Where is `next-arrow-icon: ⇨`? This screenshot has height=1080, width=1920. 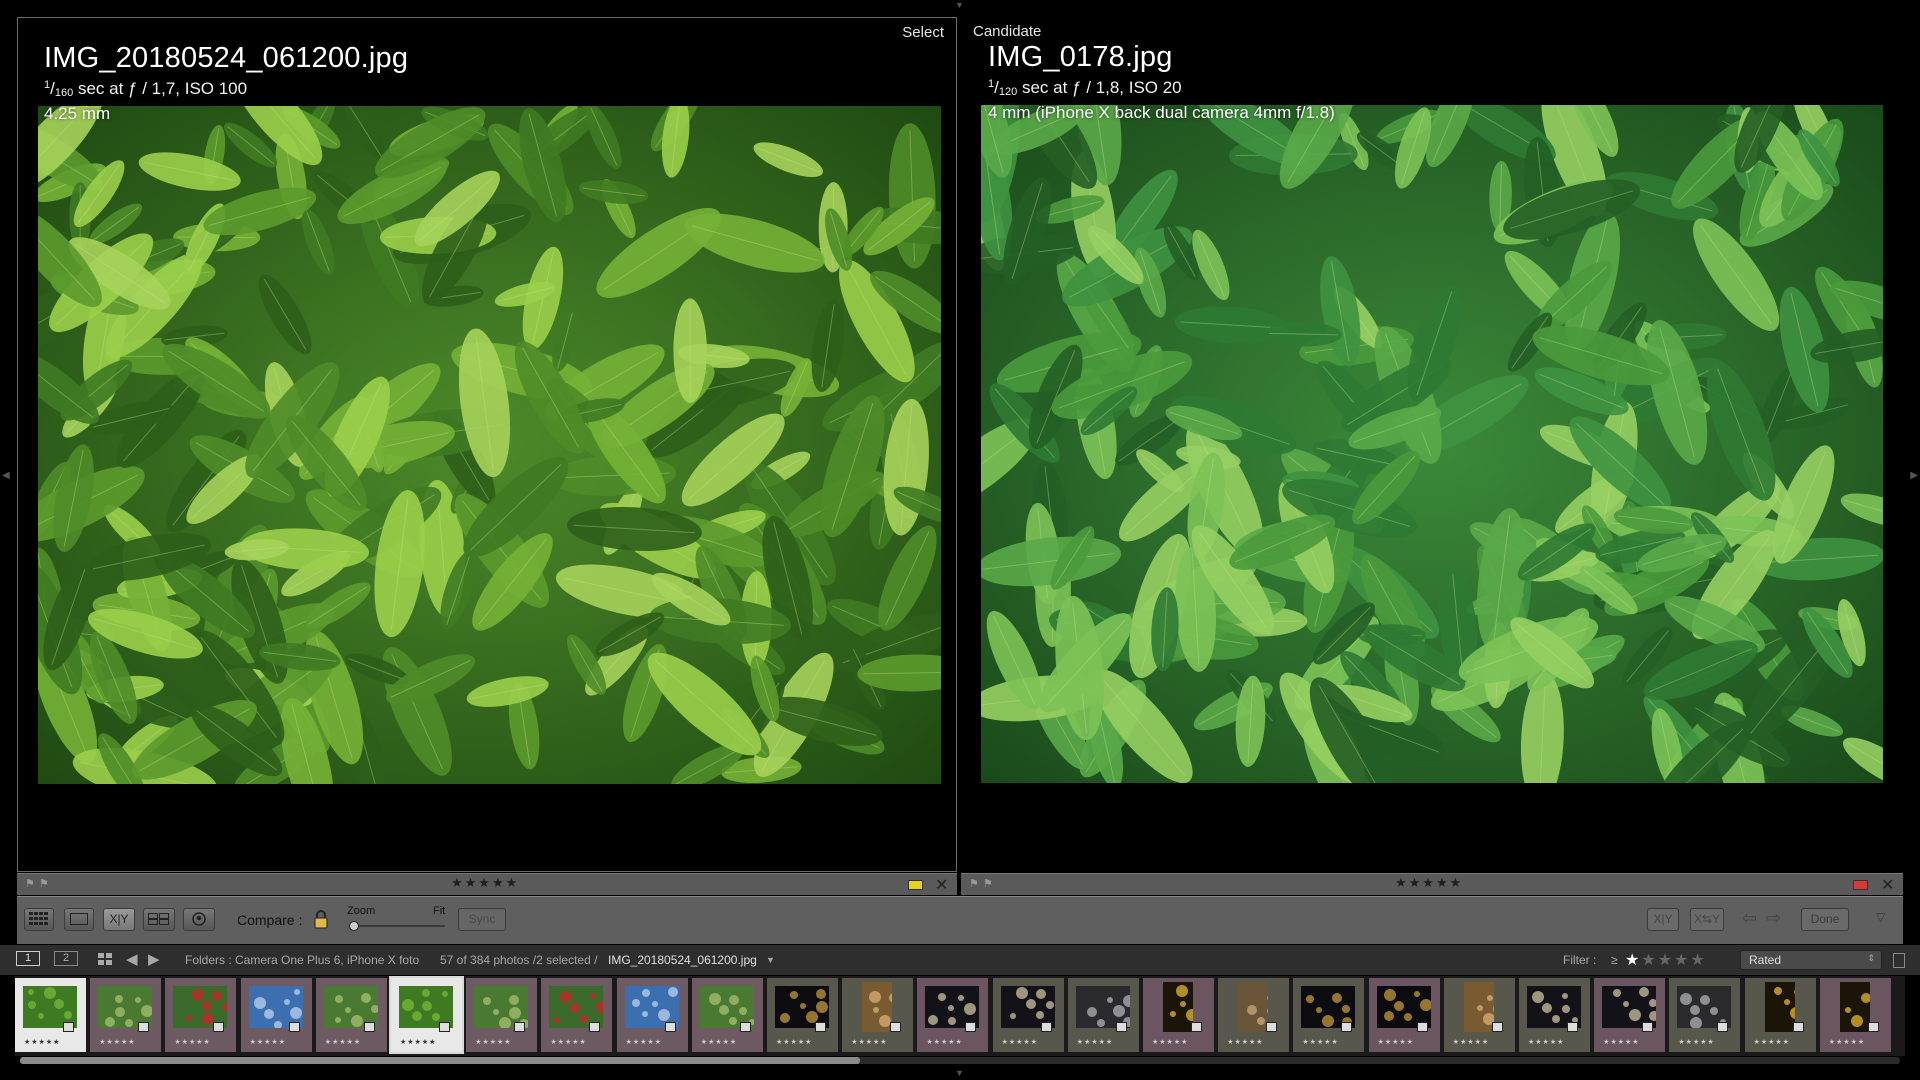
next-arrow-icon: ⇨ is located at coordinates (1773, 918).